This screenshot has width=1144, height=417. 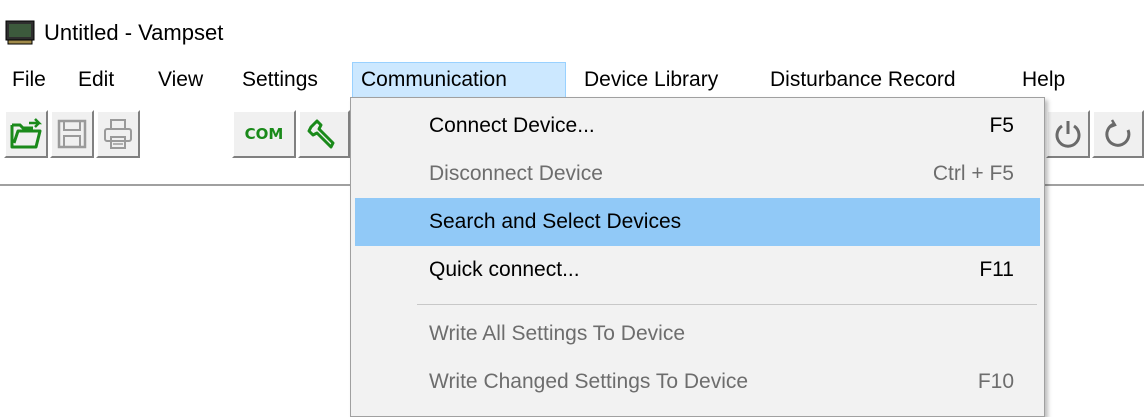 What do you see at coordinates (555, 221) in the screenshot?
I see `menu-item-label: Search and Select Devices` at bounding box center [555, 221].